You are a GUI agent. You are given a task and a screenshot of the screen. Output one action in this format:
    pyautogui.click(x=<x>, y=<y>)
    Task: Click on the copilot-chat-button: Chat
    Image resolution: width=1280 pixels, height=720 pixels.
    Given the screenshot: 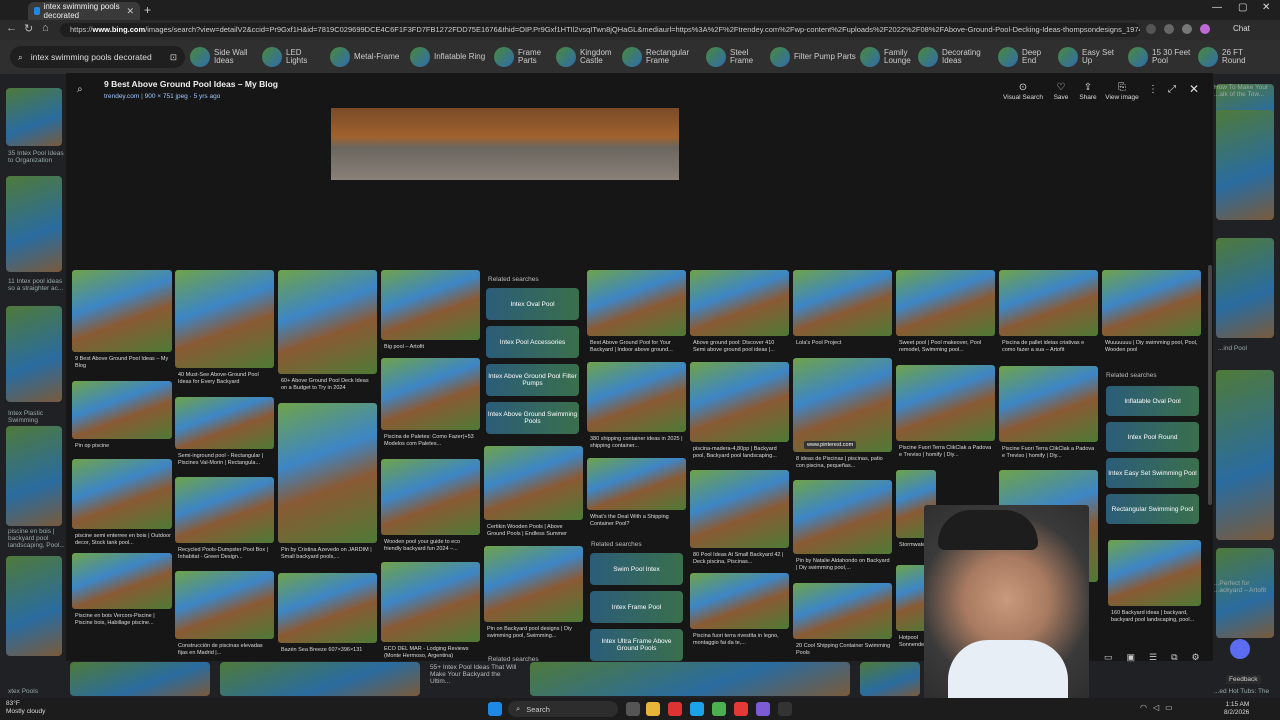 What is the action you would take?
    pyautogui.click(x=1241, y=28)
    